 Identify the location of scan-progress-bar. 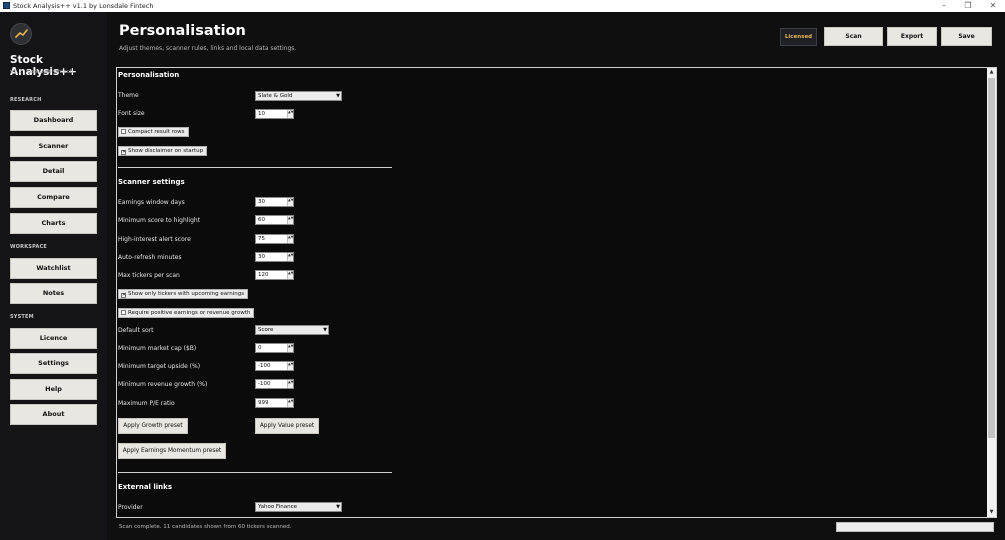
(915, 527).